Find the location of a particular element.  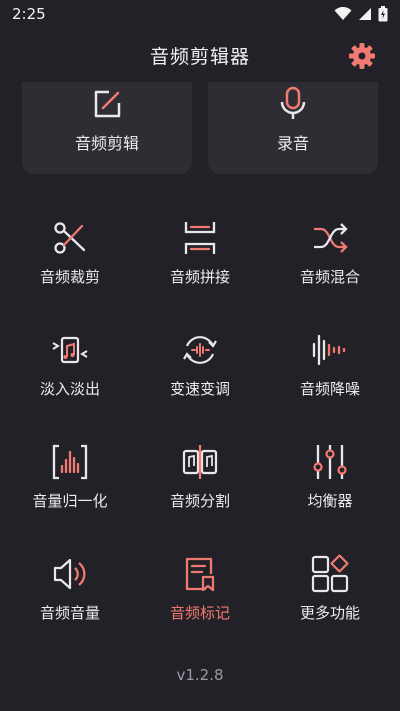

tool-audio-marker: 音频标记 is located at coordinates (200, 599).